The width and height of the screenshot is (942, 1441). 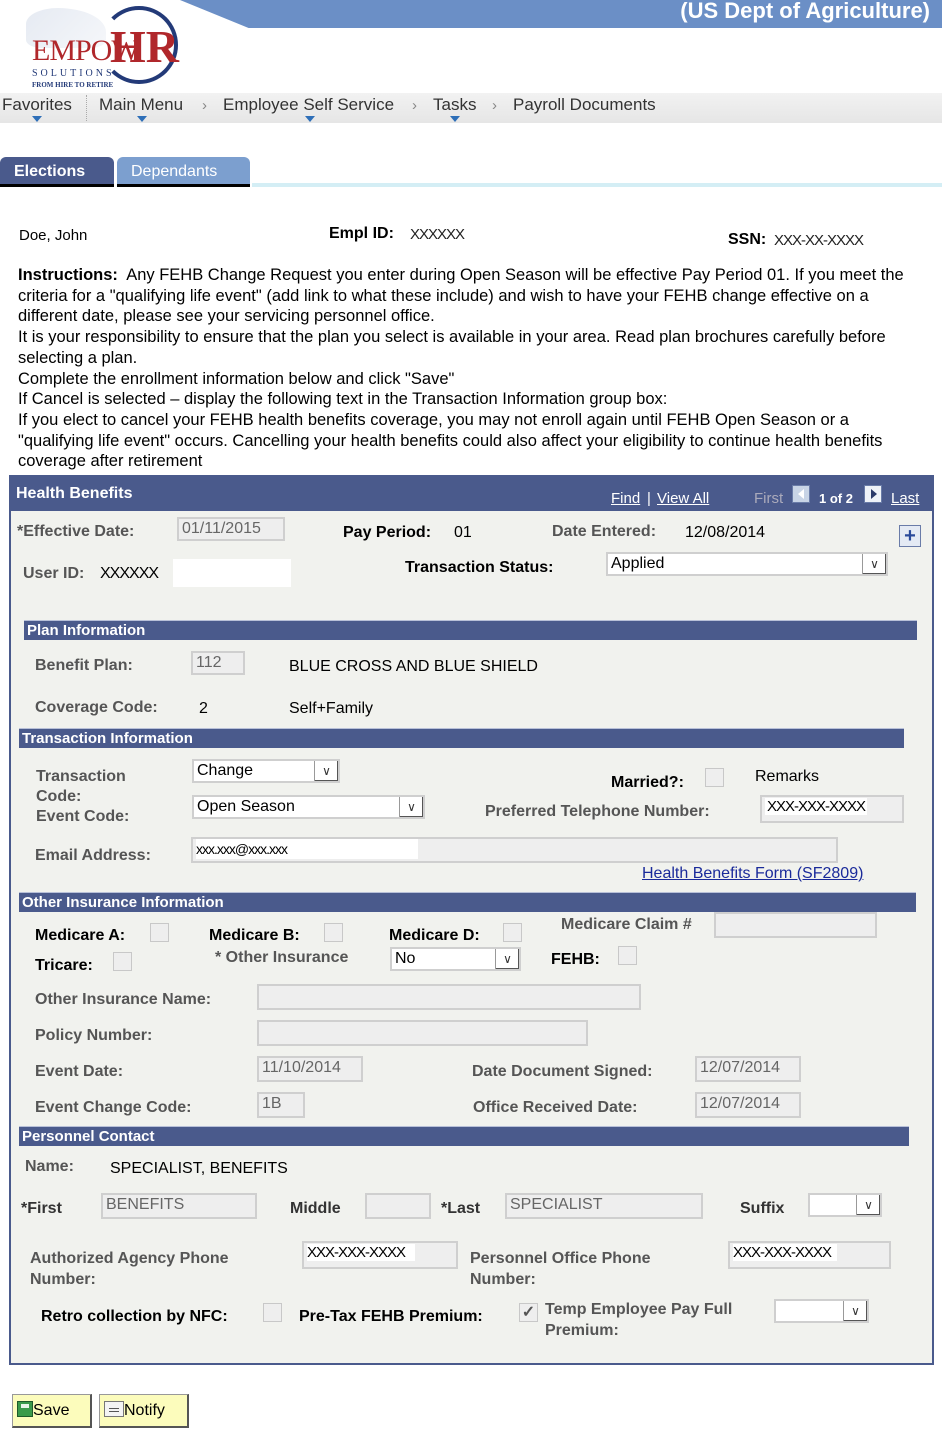 What do you see at coordinates (266, 771) in the screenshot?
I see `transaction-code-select: Change ∨` at bounding box center [266, 771].